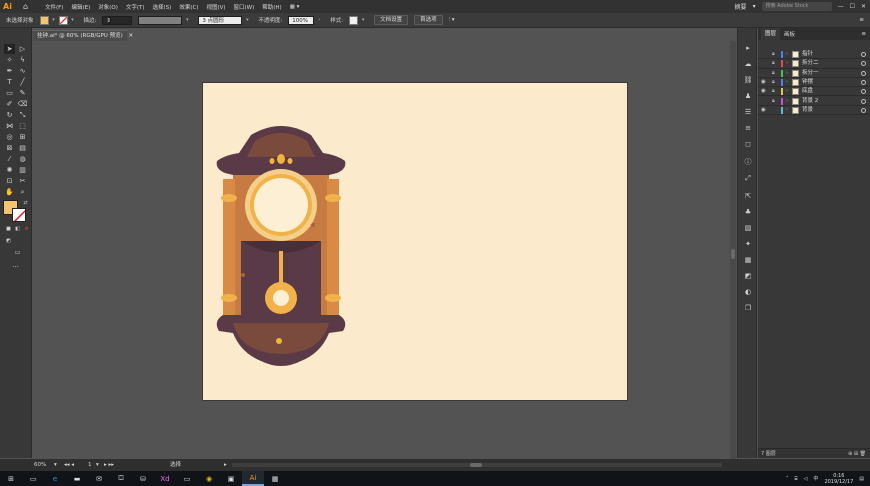 This screenshot has height=486, width=870. I want to click on layer-name: 底盘, so click(807, 91).